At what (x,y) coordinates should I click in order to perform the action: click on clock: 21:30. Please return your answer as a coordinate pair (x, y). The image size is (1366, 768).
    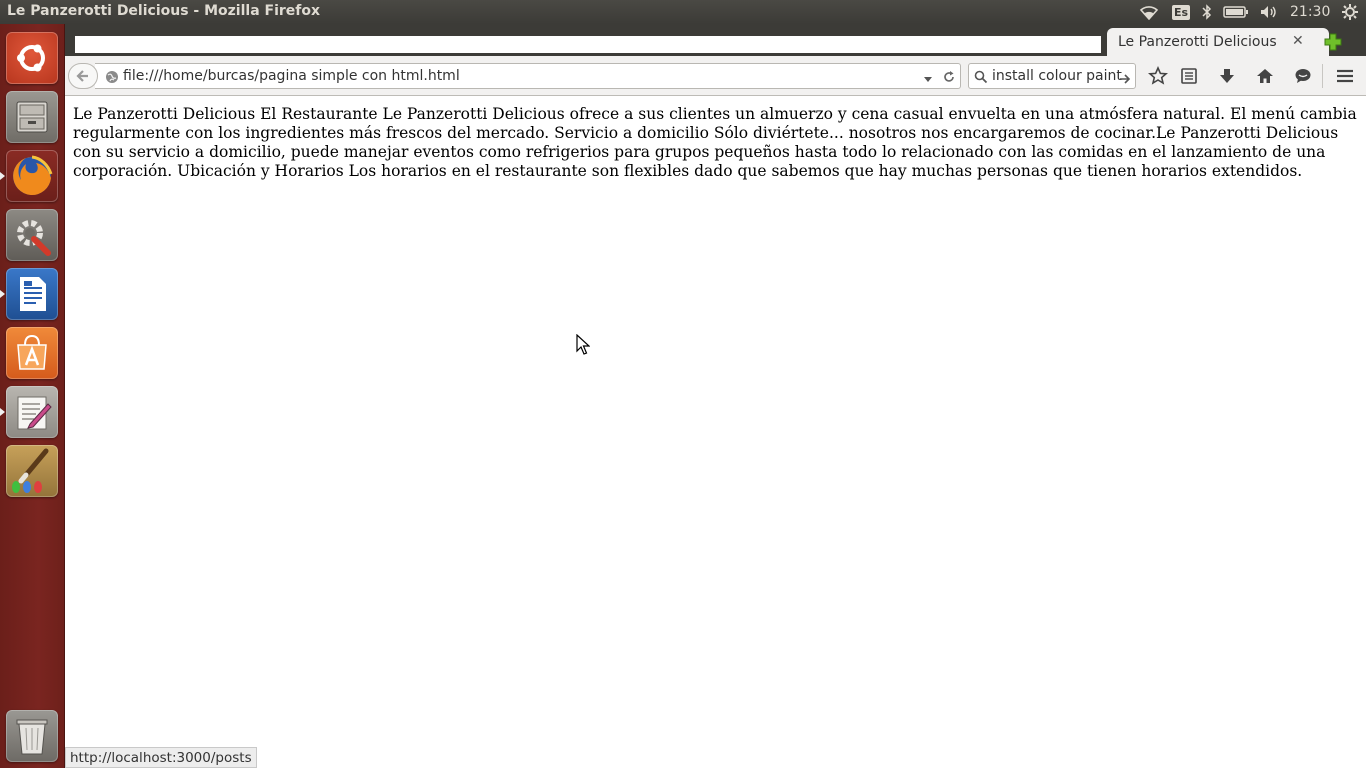
    Looking at the image, I should click on (1310, 12).